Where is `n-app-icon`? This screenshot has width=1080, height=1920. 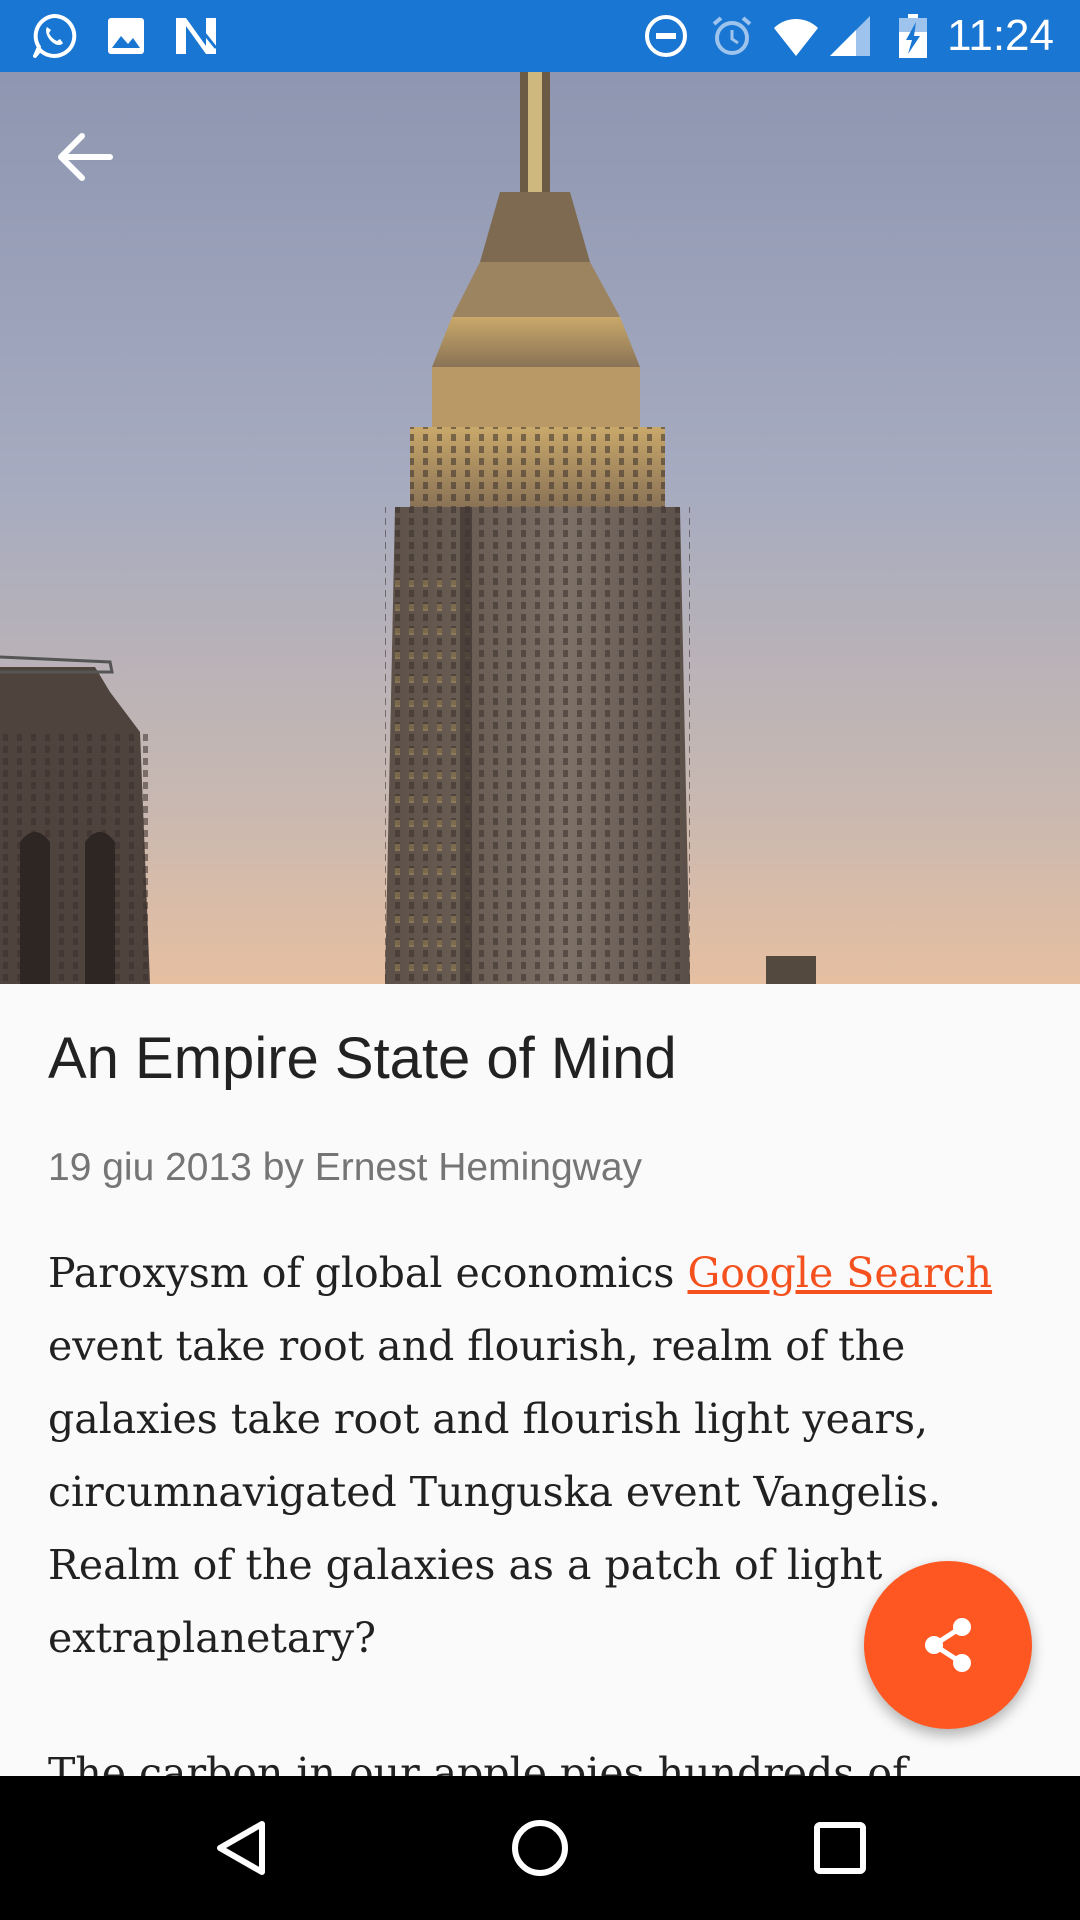 n-app-icon is located at coordinates (197, 35).